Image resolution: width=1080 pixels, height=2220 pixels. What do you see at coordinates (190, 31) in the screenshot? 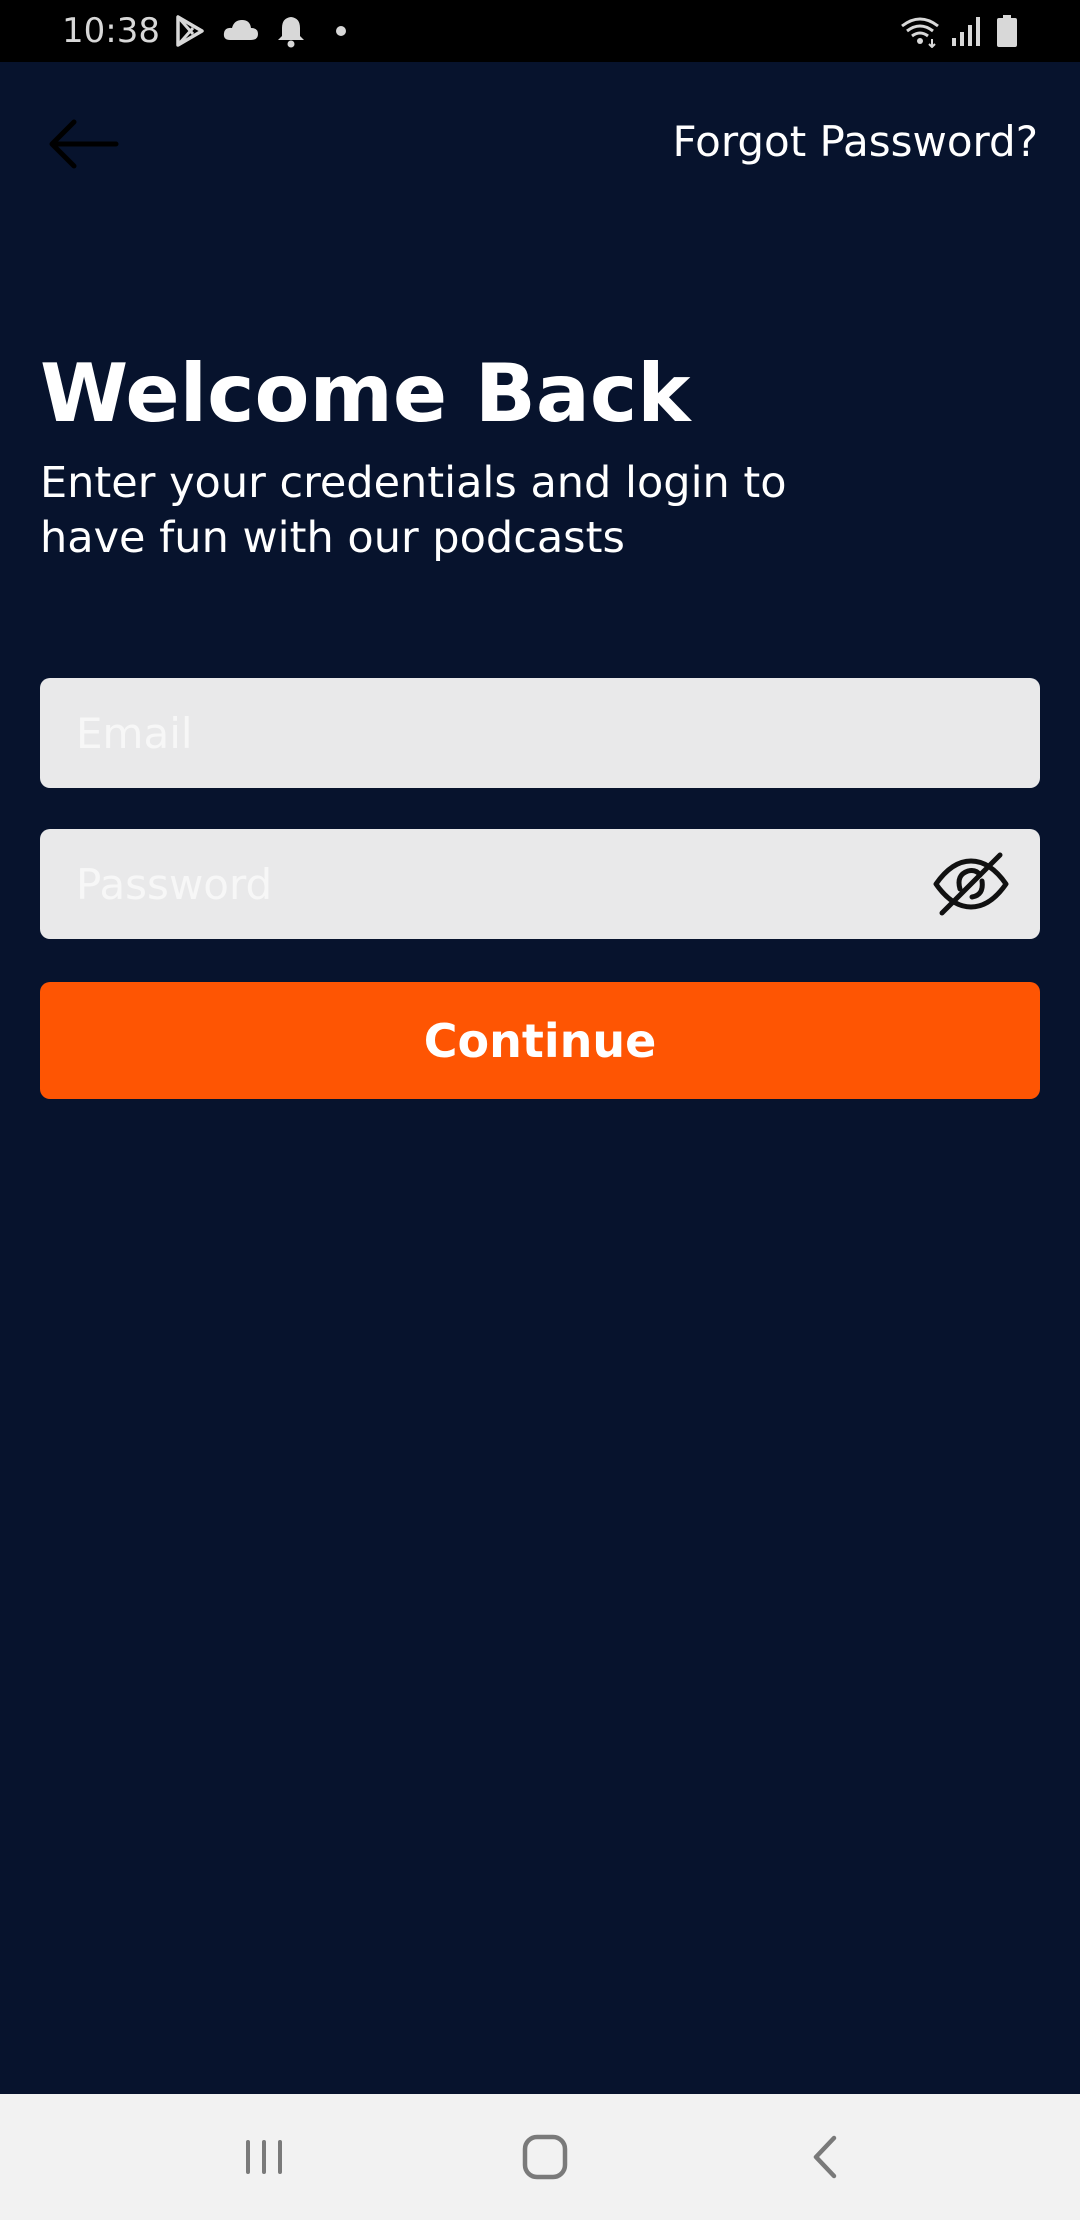
I see `play-store-icon` at bounding box center [190, 31].